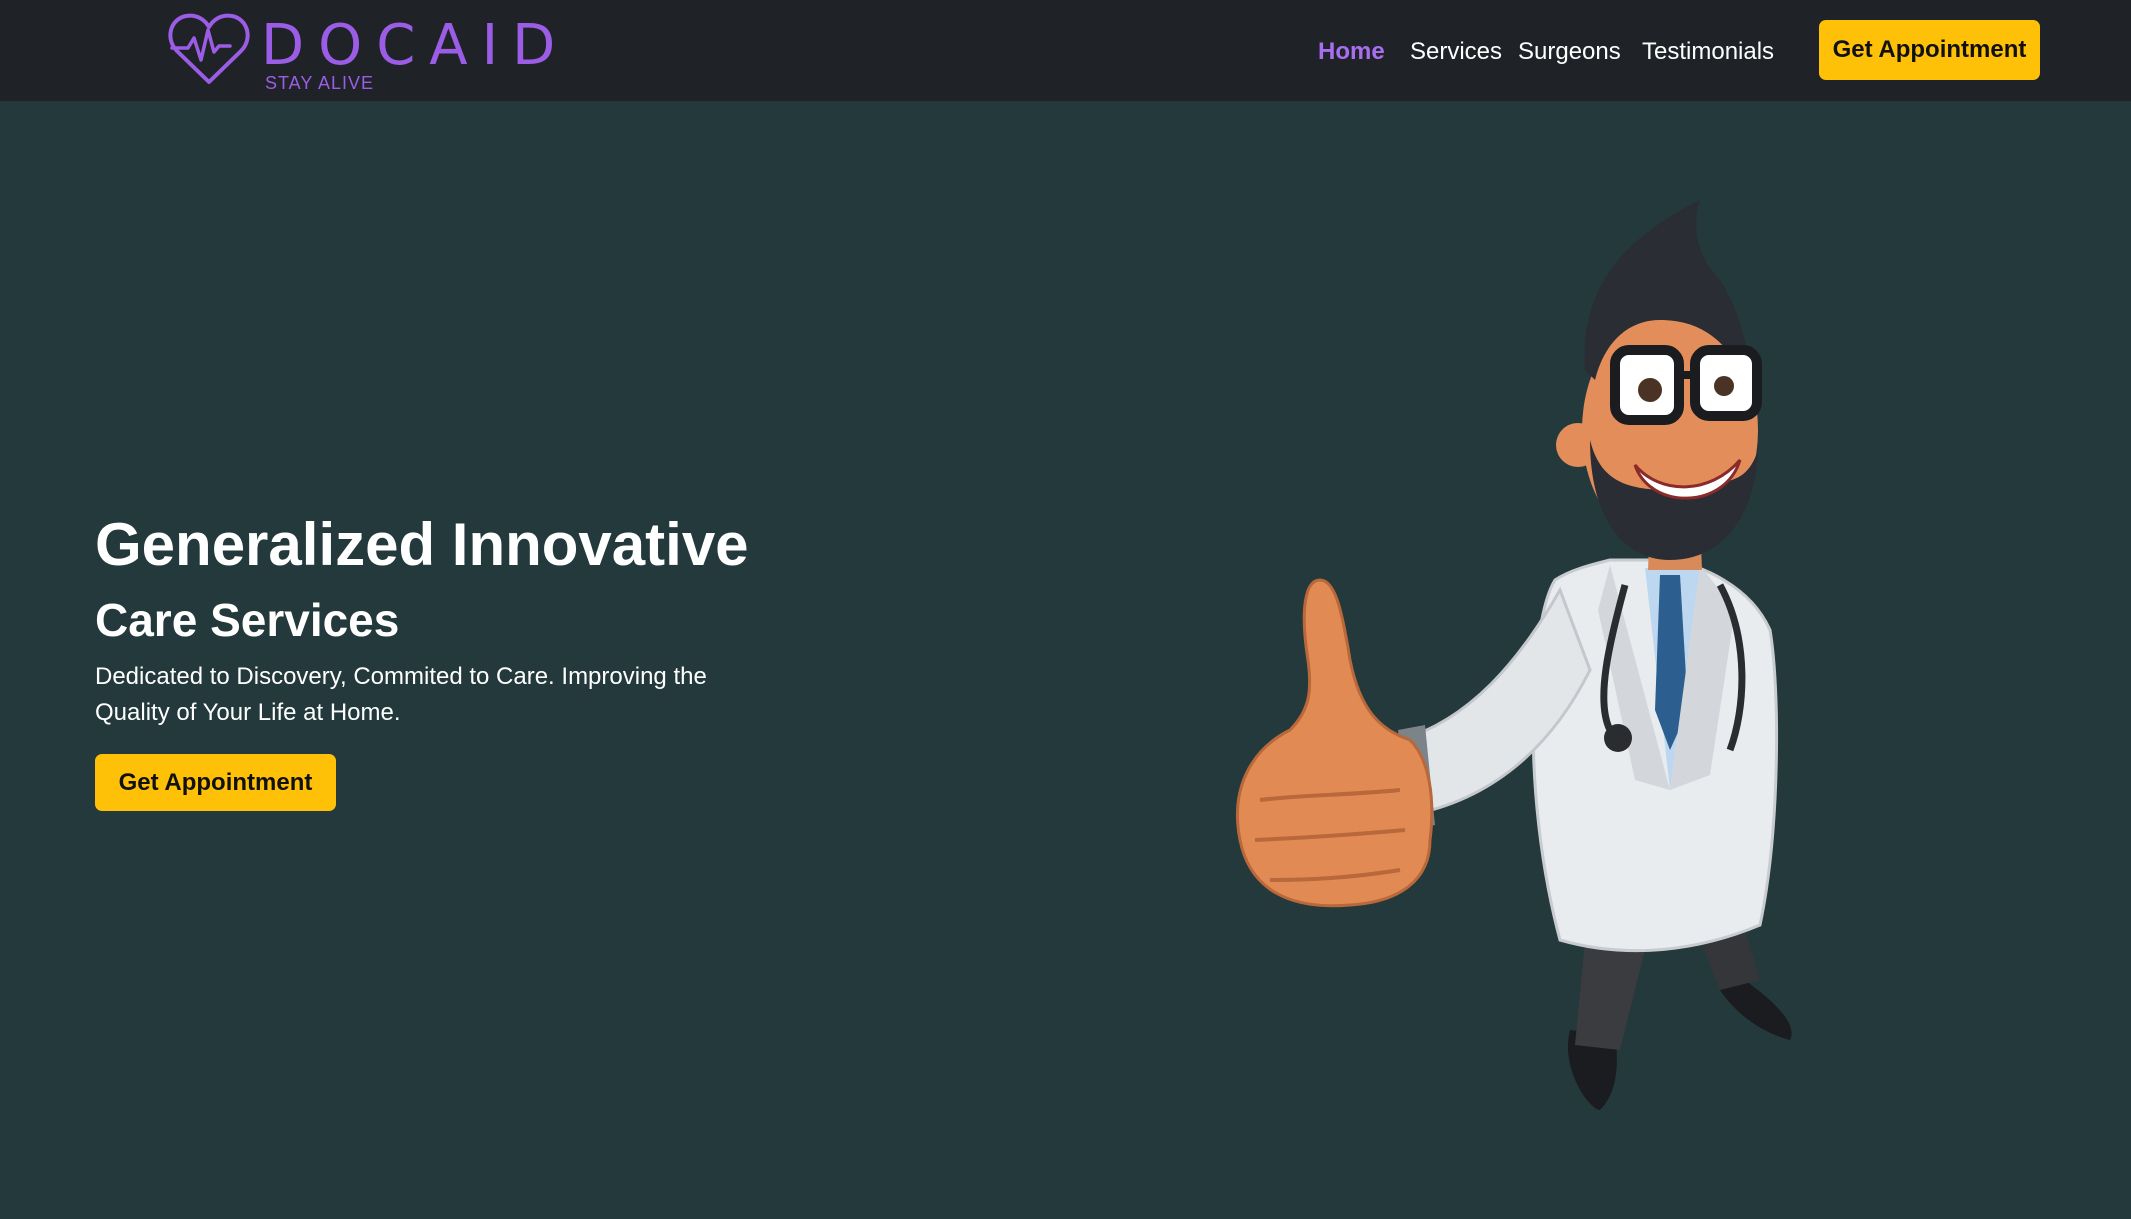 The image size is (2131, 1219). I want to click on brand-tagline: STAY ALIVE, so click(320, 83).